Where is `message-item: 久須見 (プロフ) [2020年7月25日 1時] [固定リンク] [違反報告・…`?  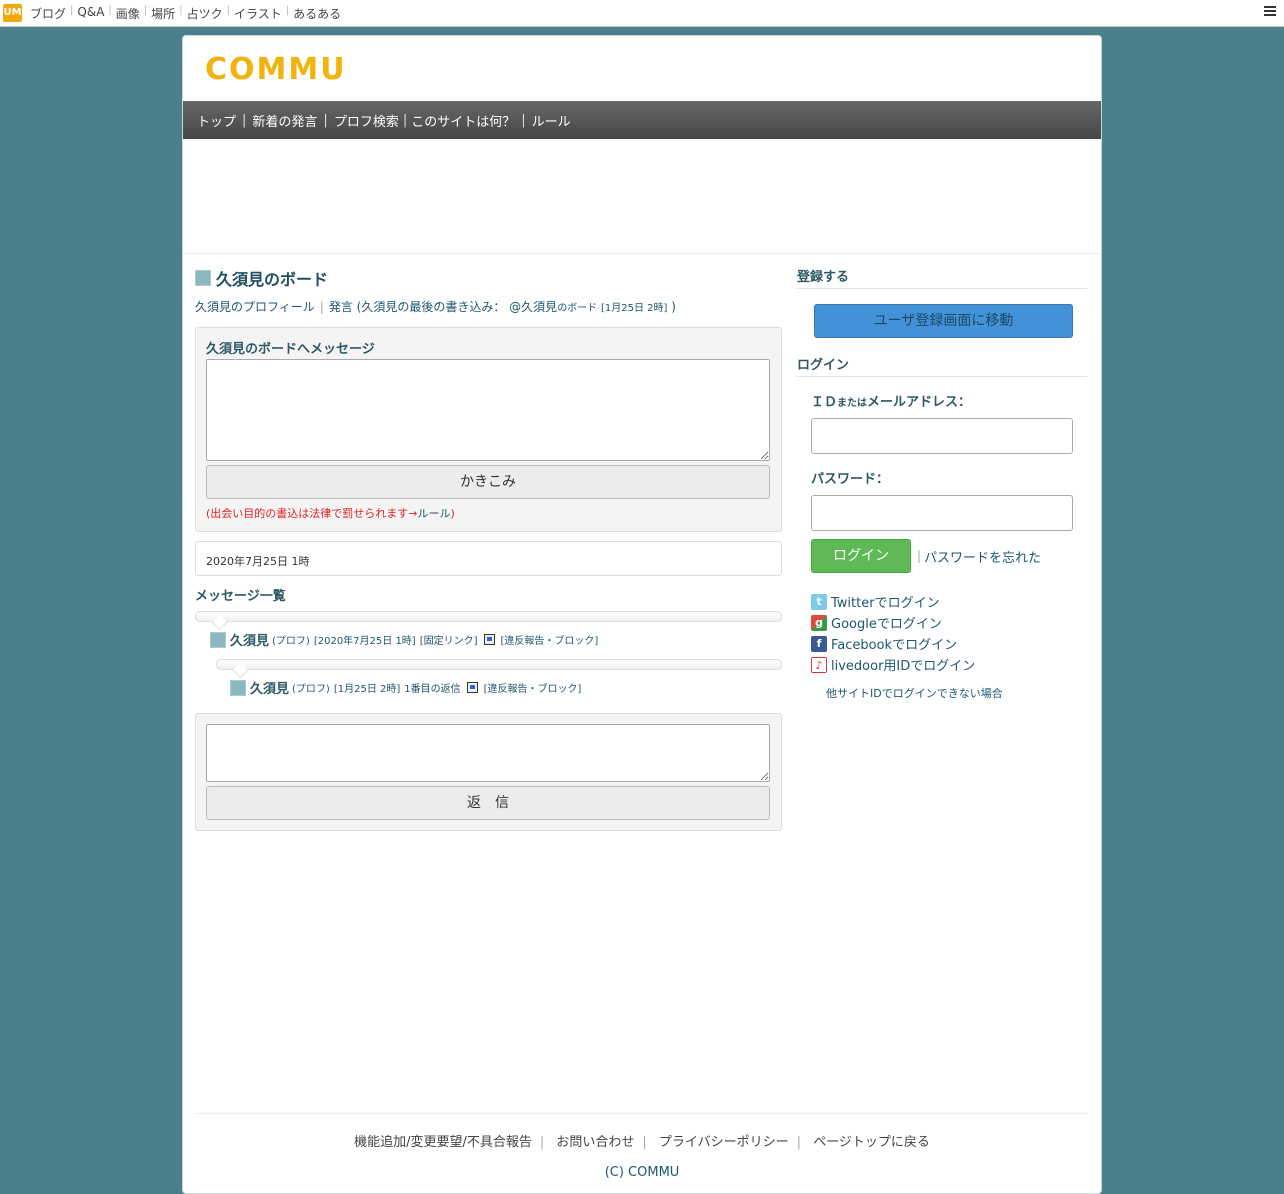
message-item: 久須見 (プロフ) [2020年7月25日 1時] [固定リンク] [違反報告・… is located at coordinates (488, 630).